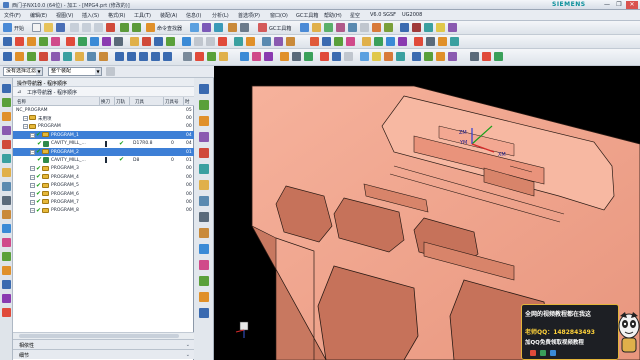 This screenshot has height=360, width=640. I want to click on menu-format: 格式(R), so click(116, 15).